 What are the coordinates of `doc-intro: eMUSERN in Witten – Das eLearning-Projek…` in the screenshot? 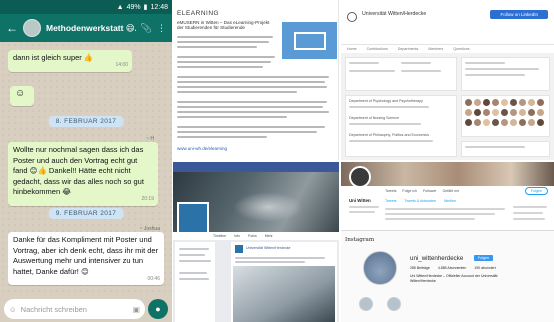 It's located at (223, 25).